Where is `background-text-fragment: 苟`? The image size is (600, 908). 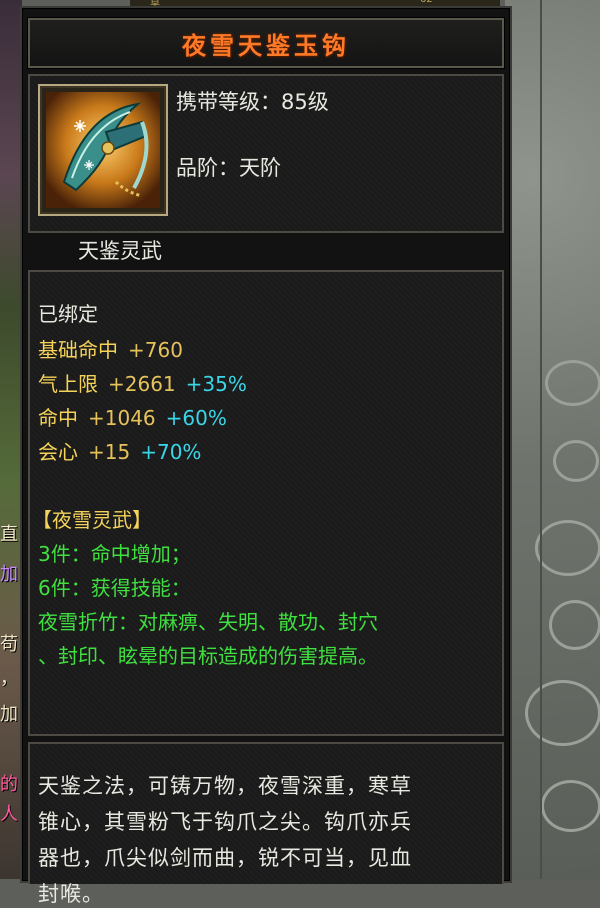
background-text-fragment: 苟 is located at coordinates (9, 644).